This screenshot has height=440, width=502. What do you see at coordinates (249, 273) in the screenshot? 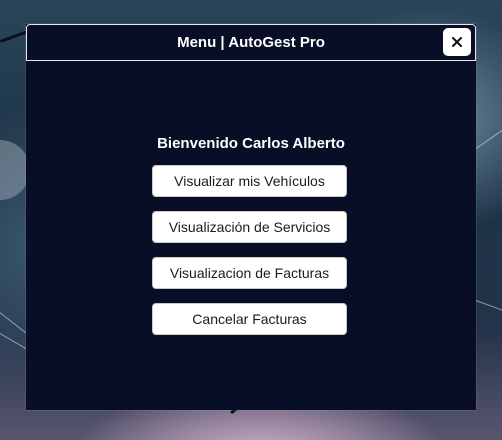
I see `view-invoices-button: Visualizacion de Facturas` at bounding box center [249, 273].